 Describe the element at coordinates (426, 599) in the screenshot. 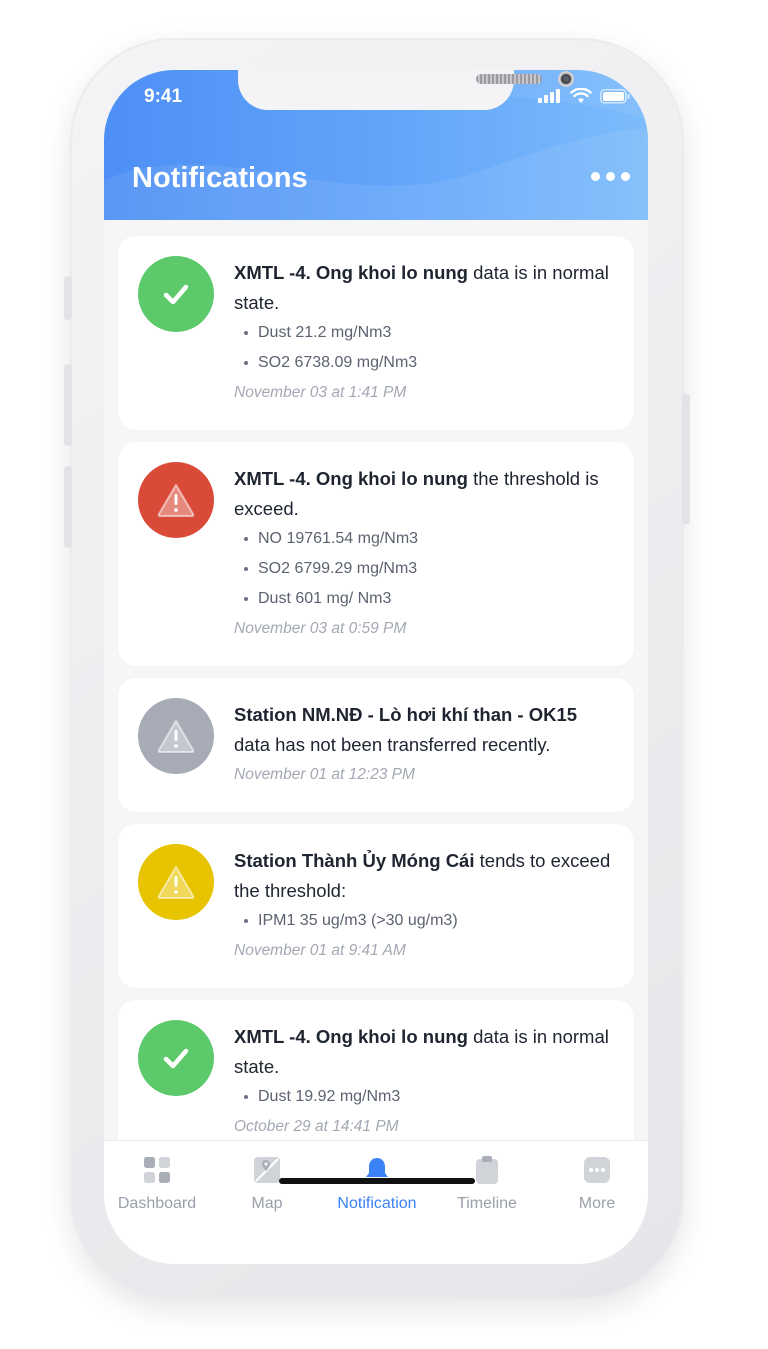

I see `measurement-item: Dust 601 mg/ Nm3` at that location.